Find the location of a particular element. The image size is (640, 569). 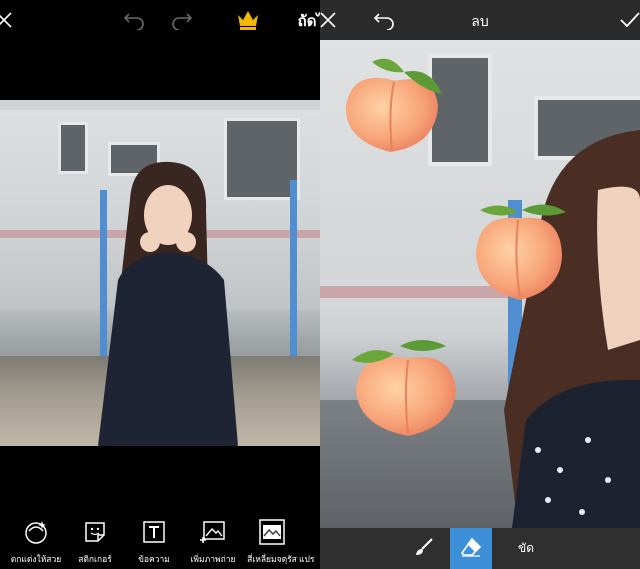

page-title: ลบ is located at coordinates (480, 22).